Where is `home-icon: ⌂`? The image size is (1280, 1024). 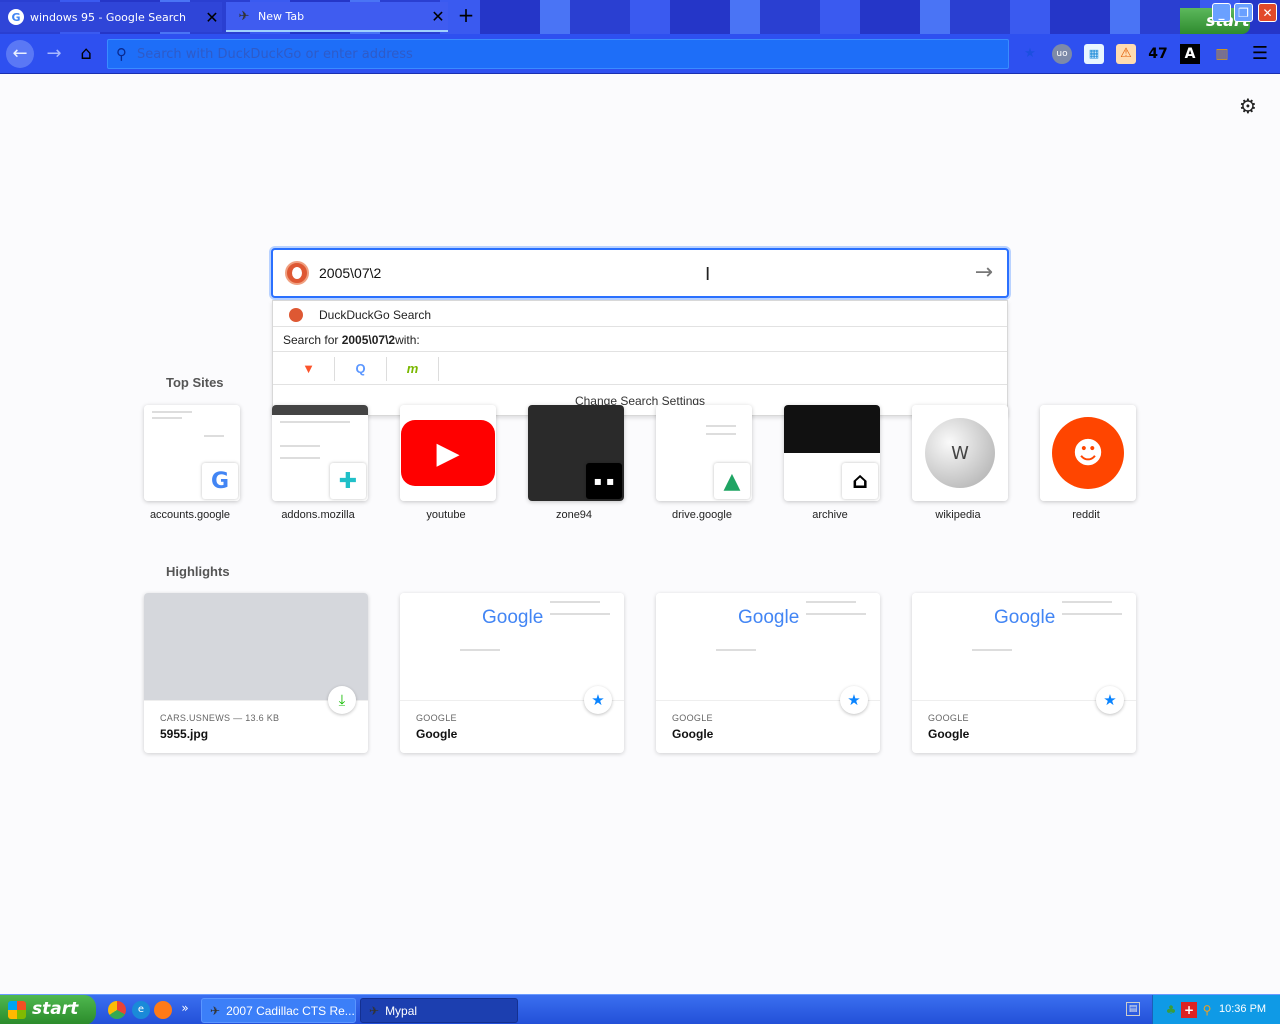
home-icon: ⌂ is located at coordinates (86, 53).